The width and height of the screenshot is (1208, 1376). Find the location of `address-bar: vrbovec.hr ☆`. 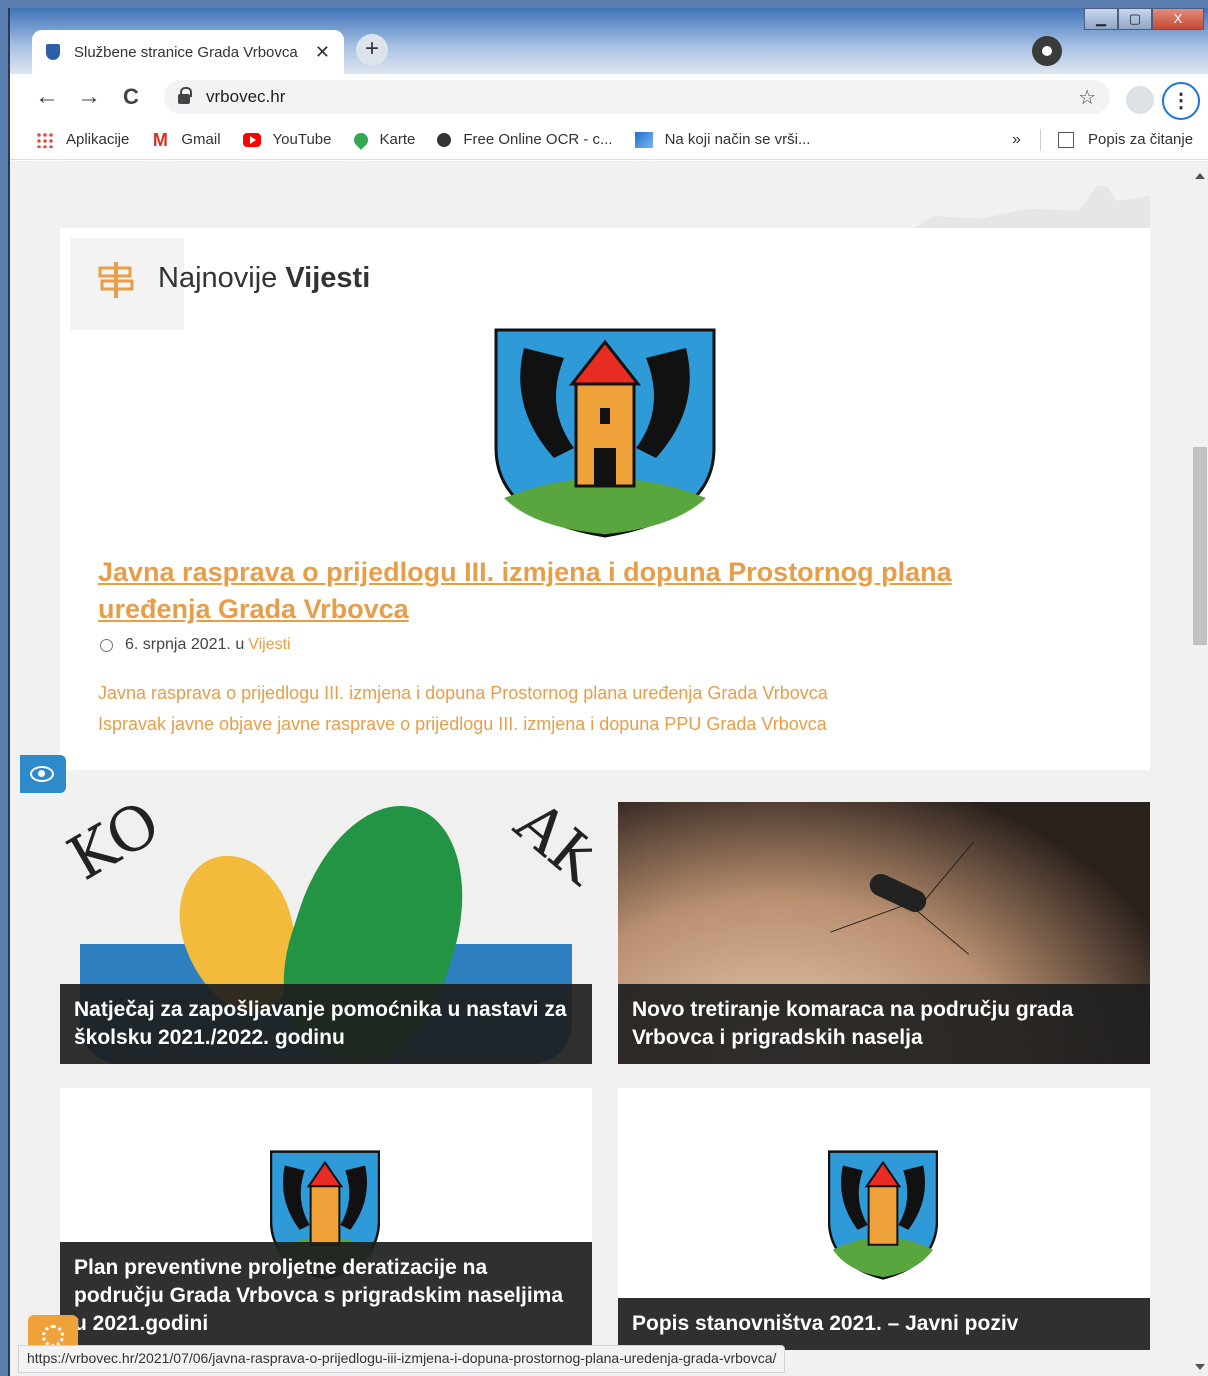

address-bar: vrbovec.hr ☆ is located at coordinates (637, 97).